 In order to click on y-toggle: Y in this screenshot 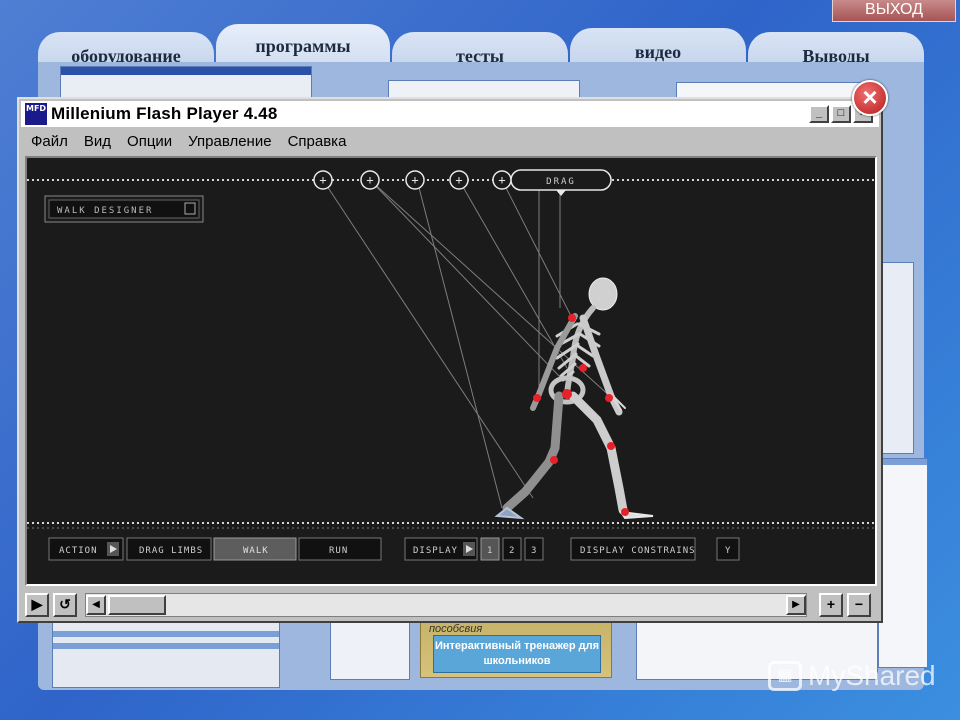, I will do `click(728, 549)`.